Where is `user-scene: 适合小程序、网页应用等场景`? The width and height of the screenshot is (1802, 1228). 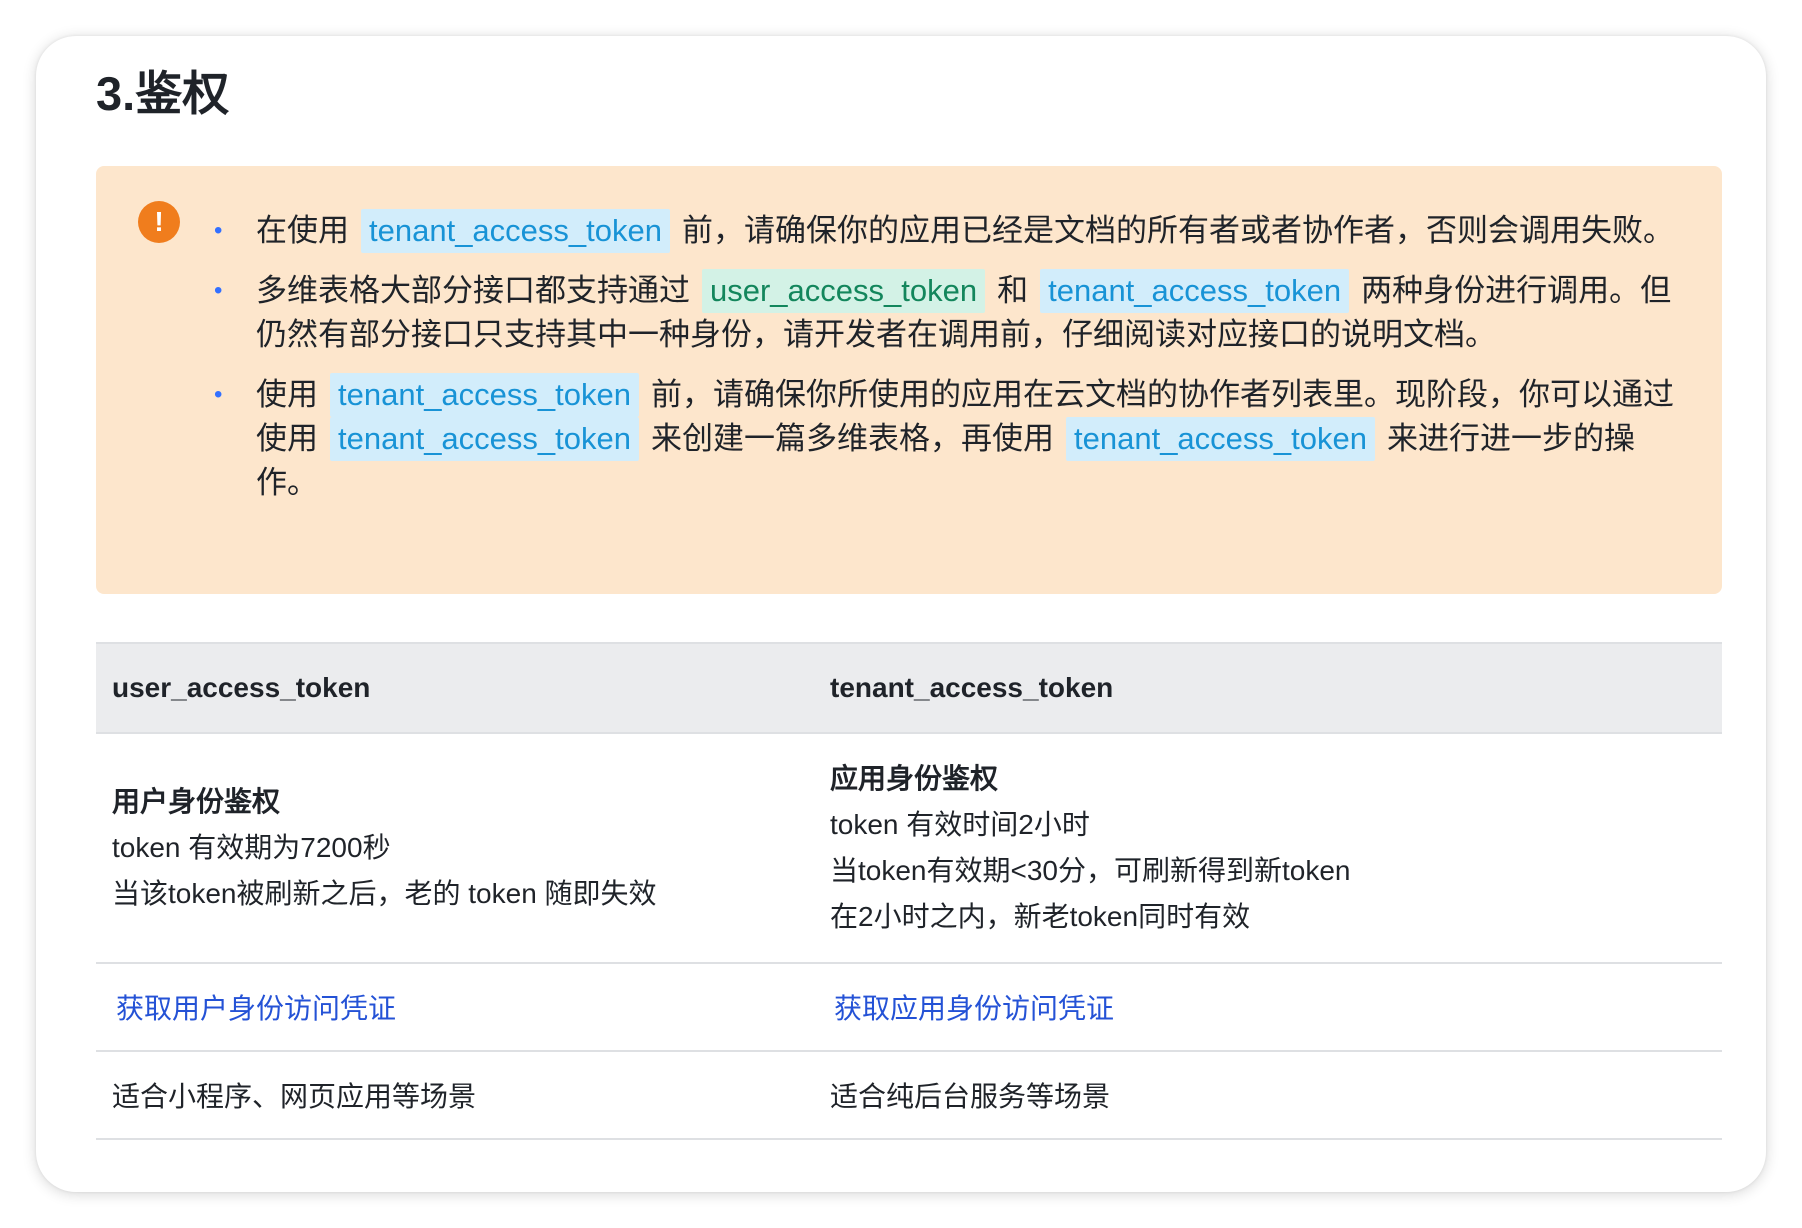 user-scene: 适合小程序、网页应用等场景 is located at coordinates (455, 1095).